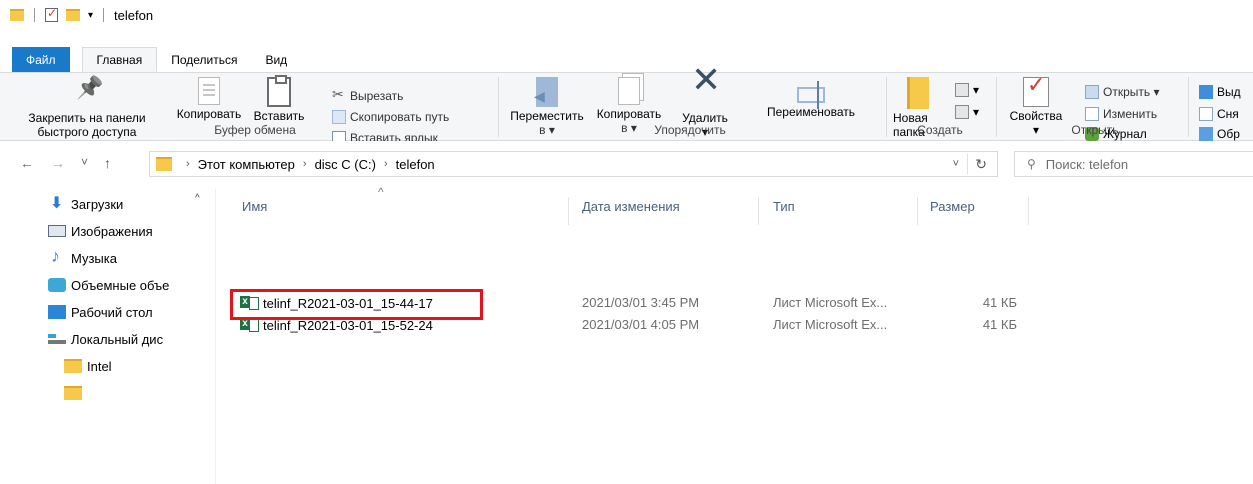 This screenshot has width=1253, height=484. I want to click on sort-ascending-icon: ^, so click(381, 192).